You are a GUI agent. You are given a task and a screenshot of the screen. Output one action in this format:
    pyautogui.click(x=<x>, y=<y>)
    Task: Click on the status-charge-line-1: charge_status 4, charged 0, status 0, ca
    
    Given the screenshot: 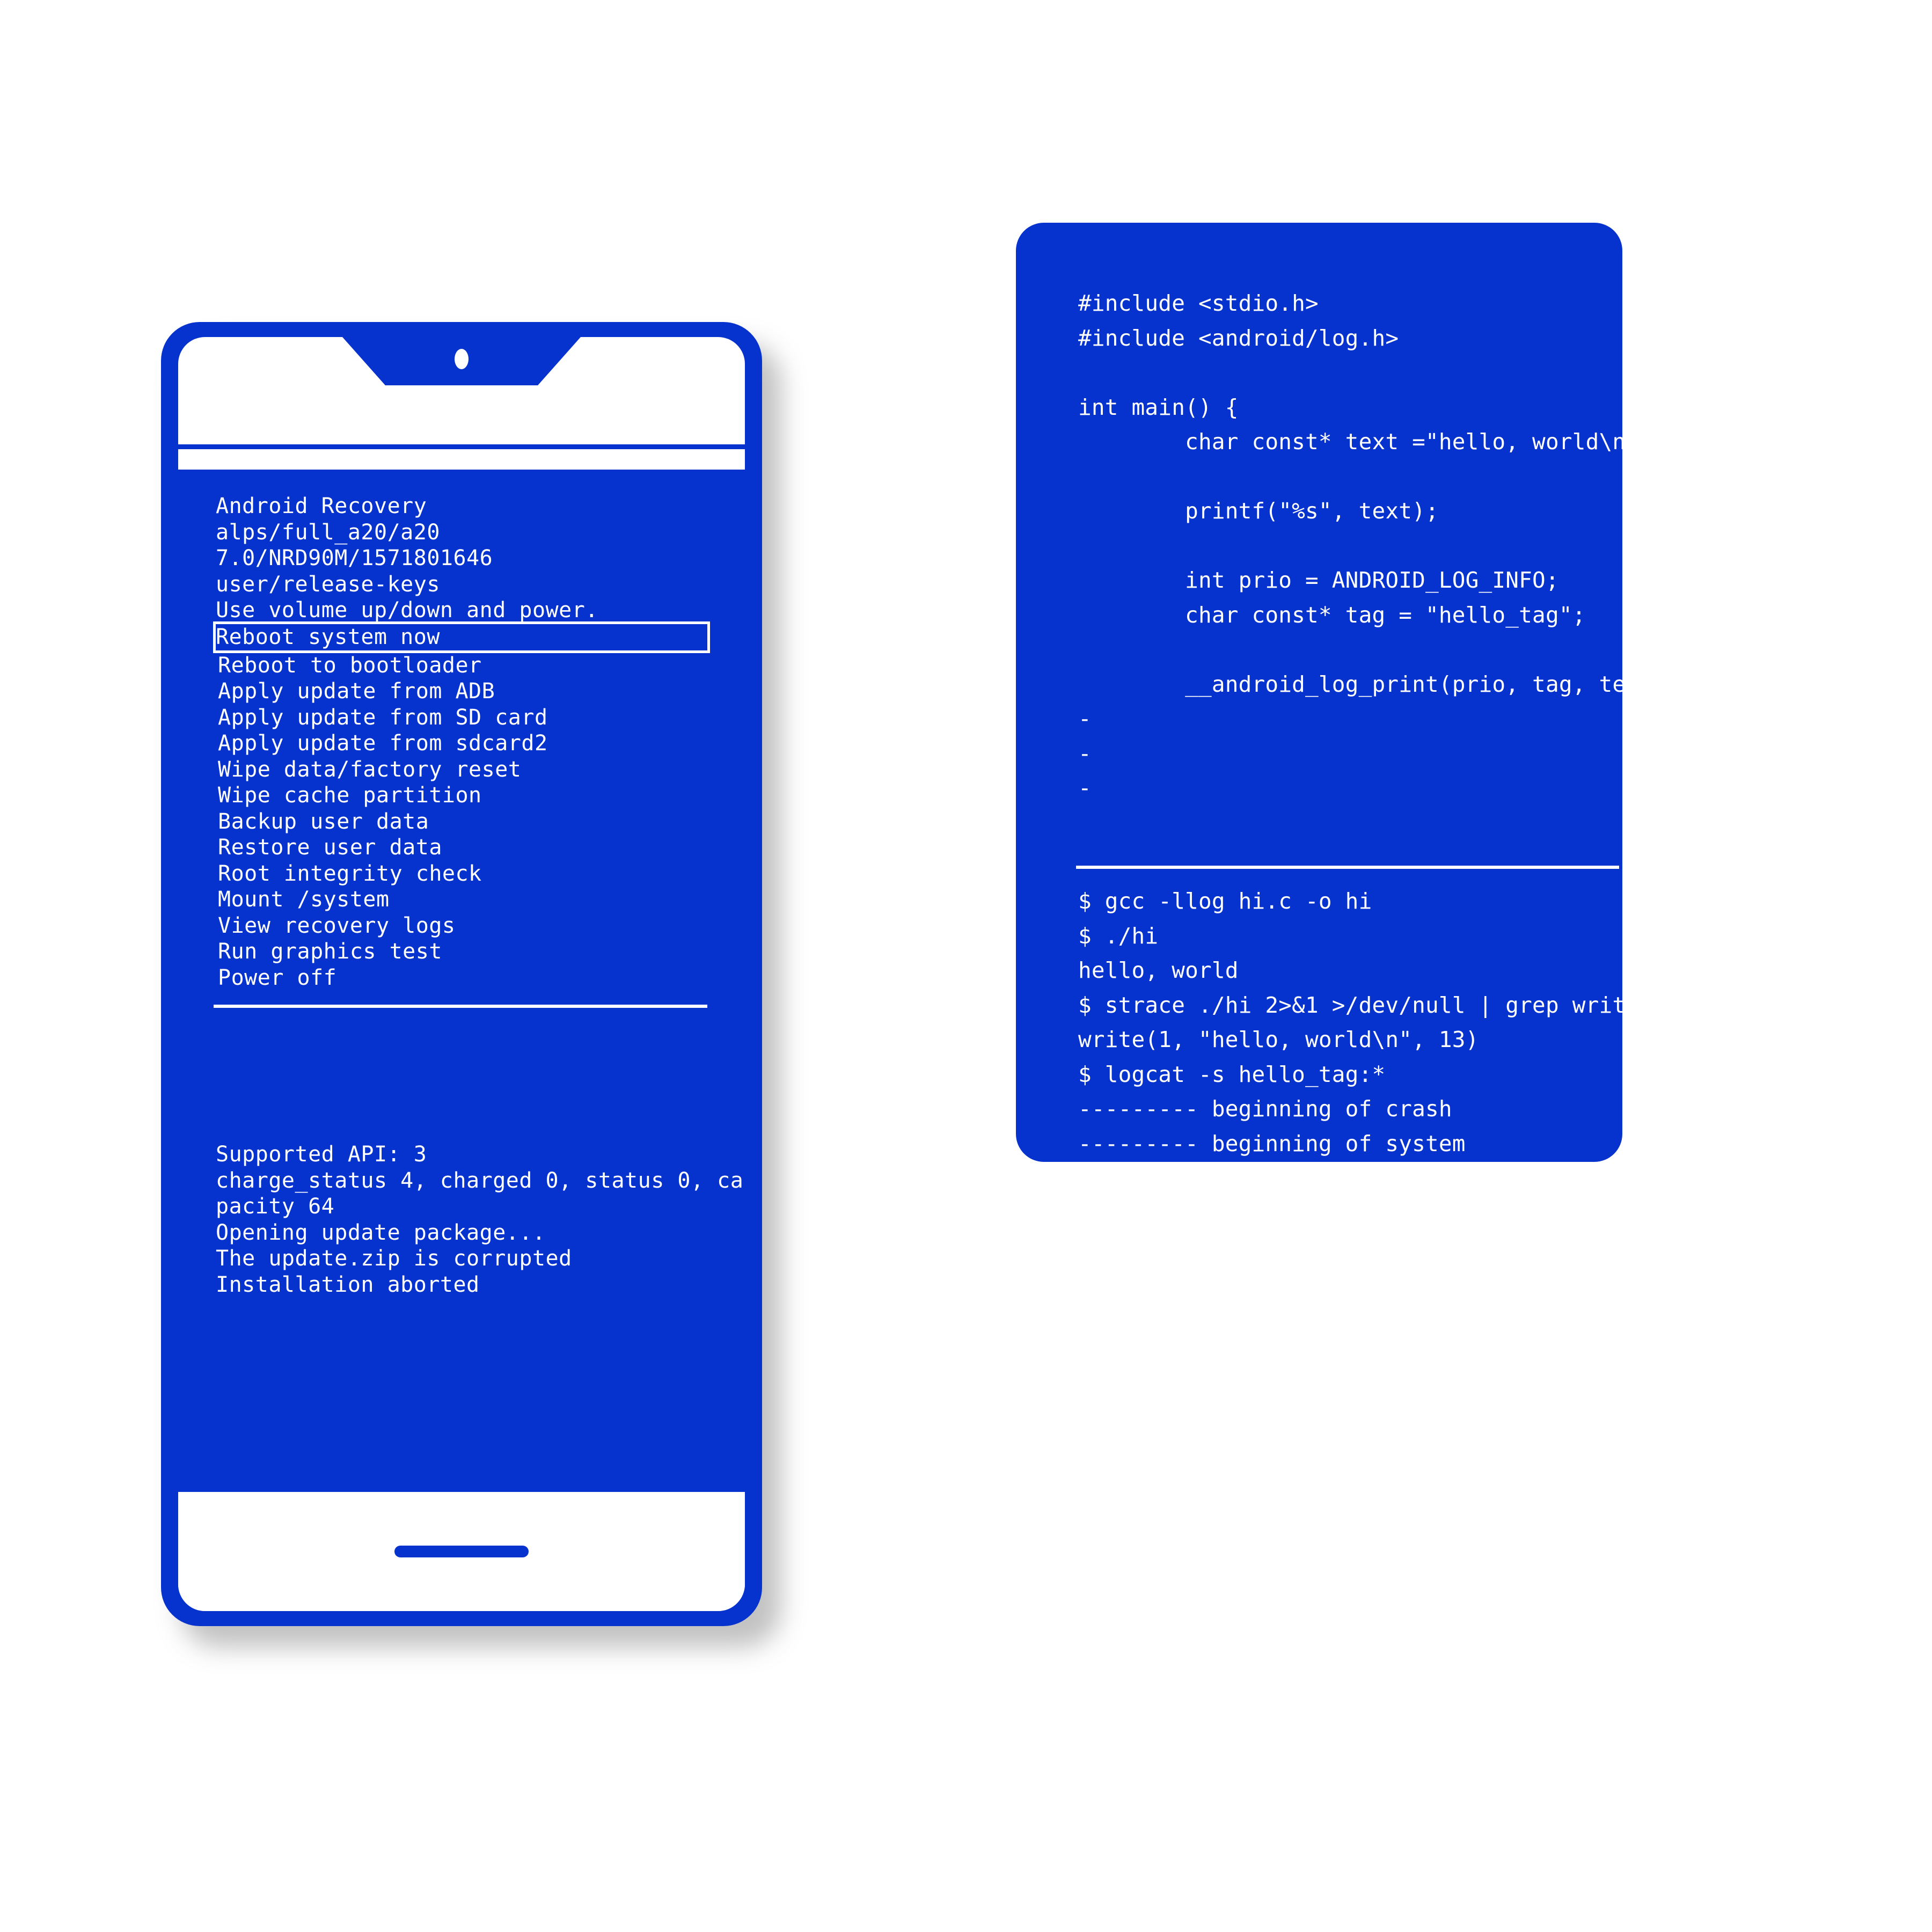 What is the action you would take?
    pyautogui.click(x=480, y=1180)
    